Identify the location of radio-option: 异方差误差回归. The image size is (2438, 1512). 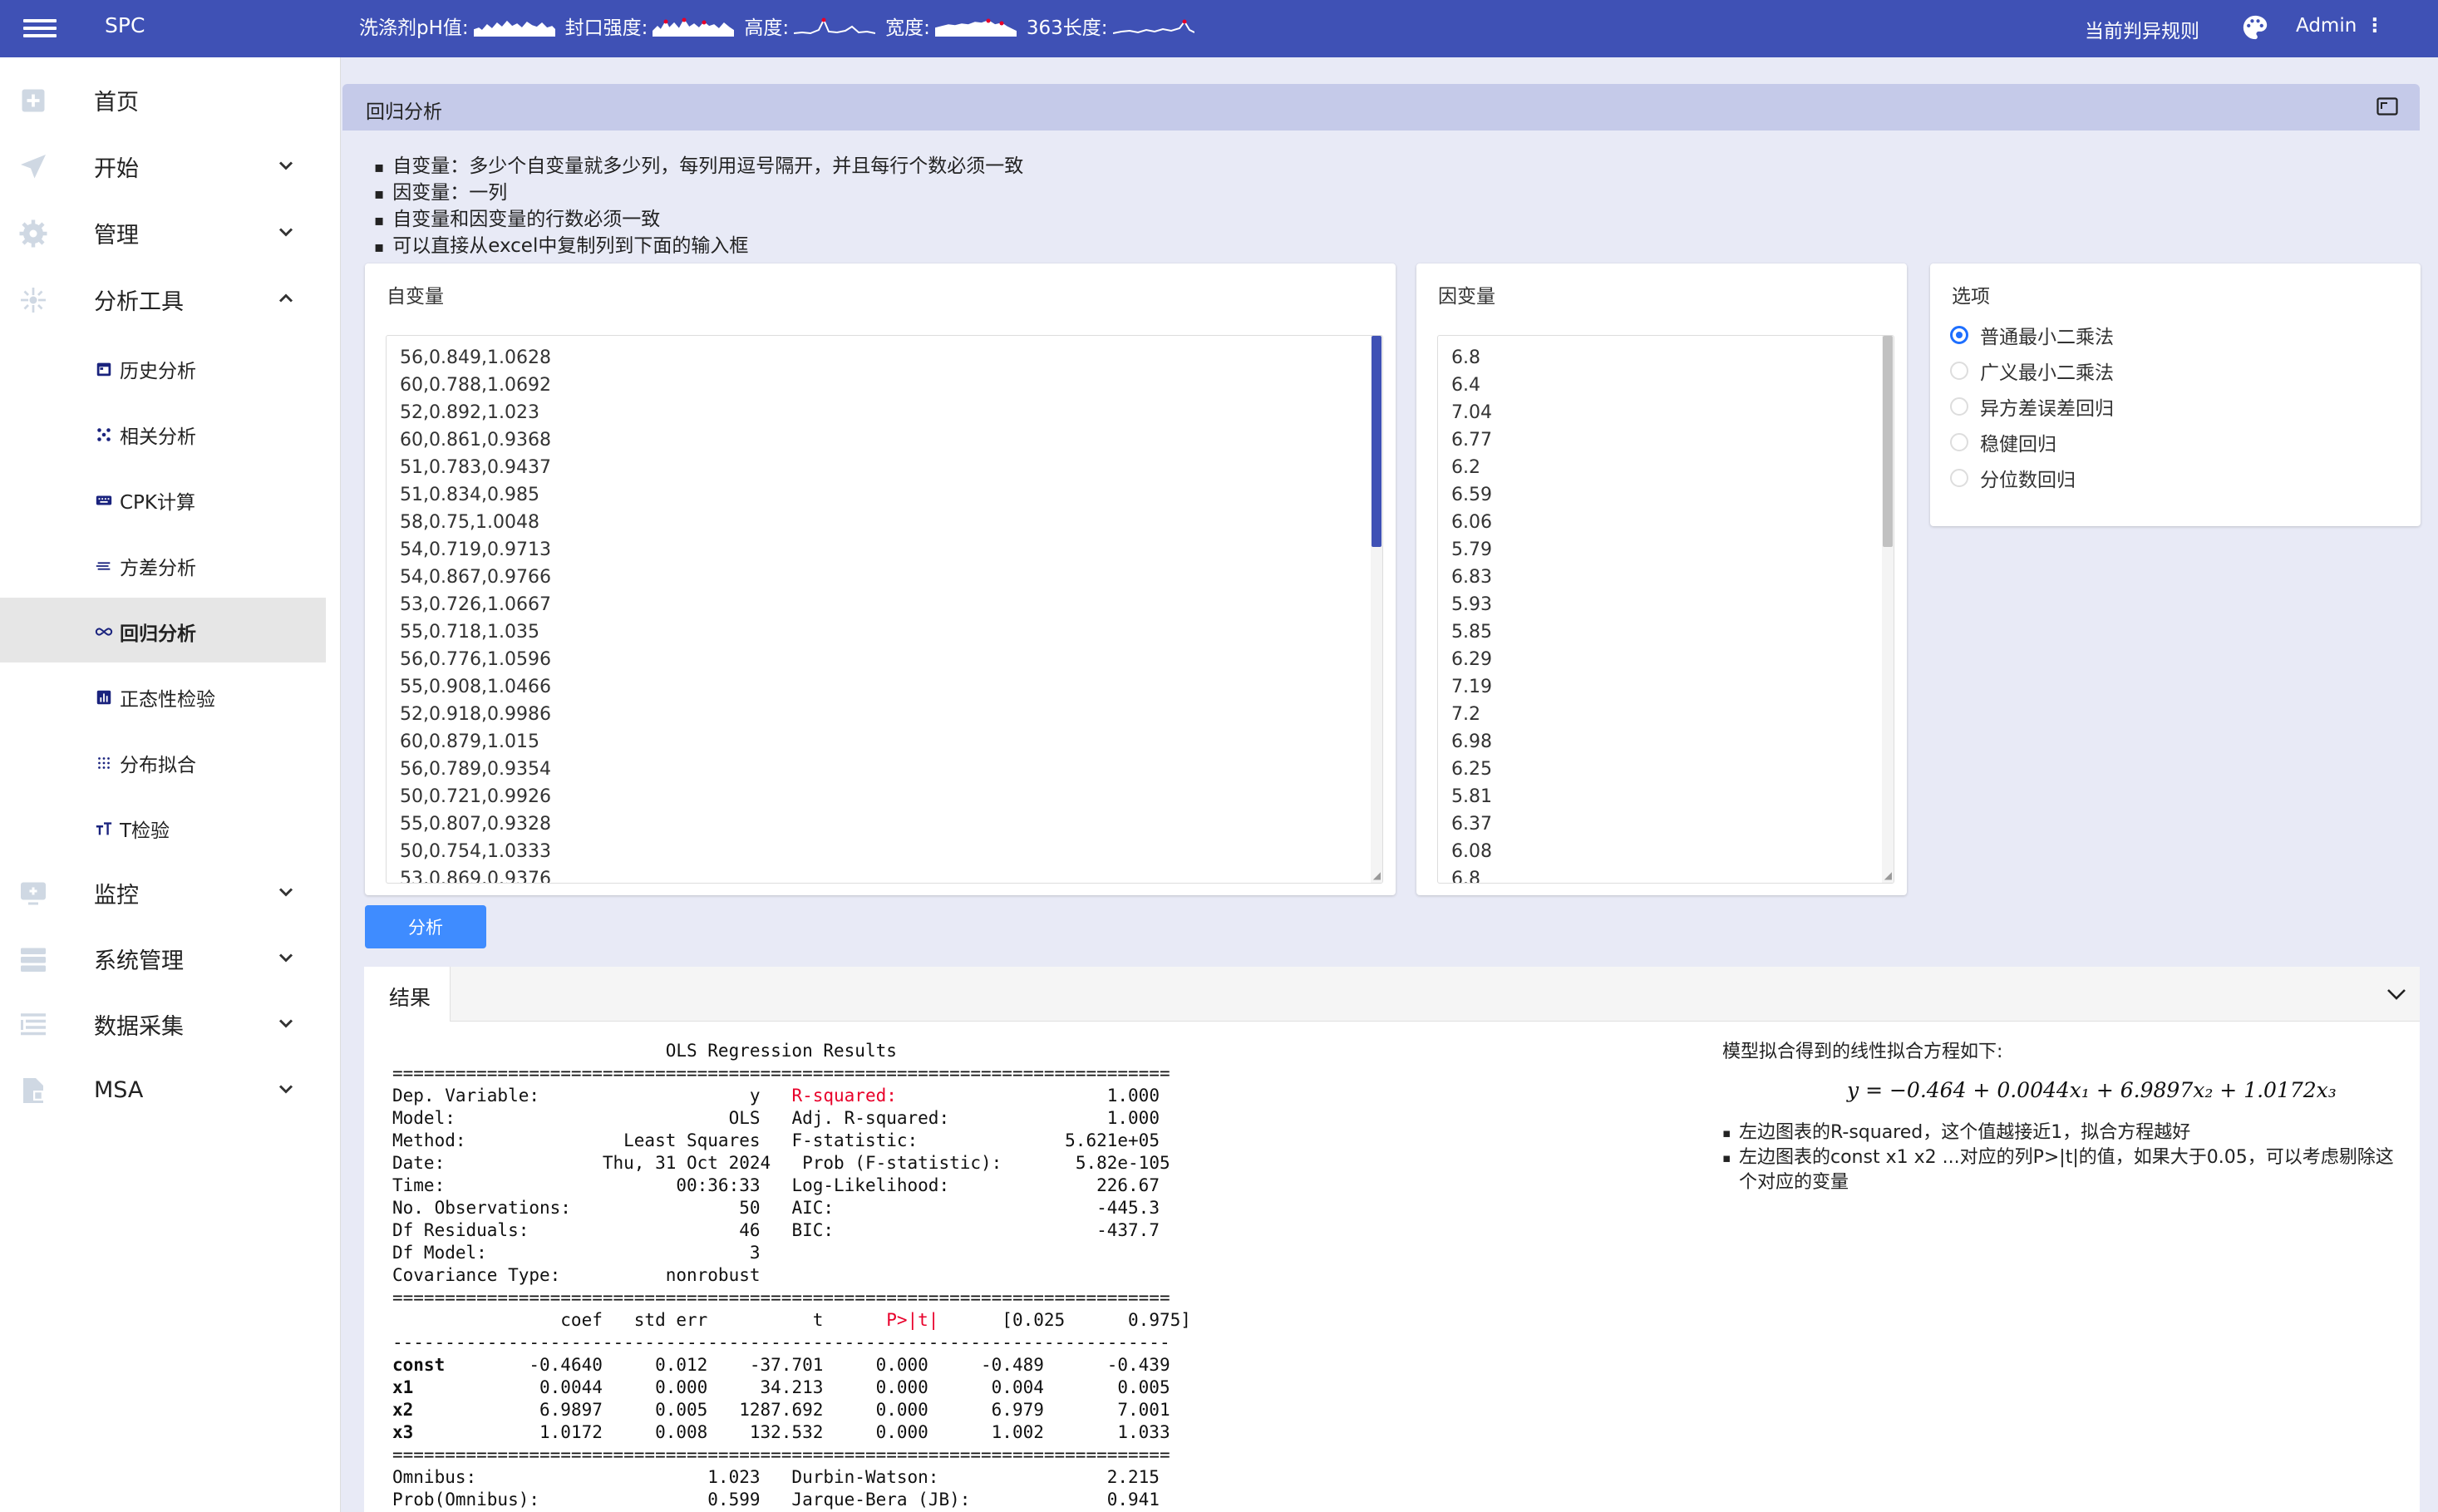
(2032, 407).